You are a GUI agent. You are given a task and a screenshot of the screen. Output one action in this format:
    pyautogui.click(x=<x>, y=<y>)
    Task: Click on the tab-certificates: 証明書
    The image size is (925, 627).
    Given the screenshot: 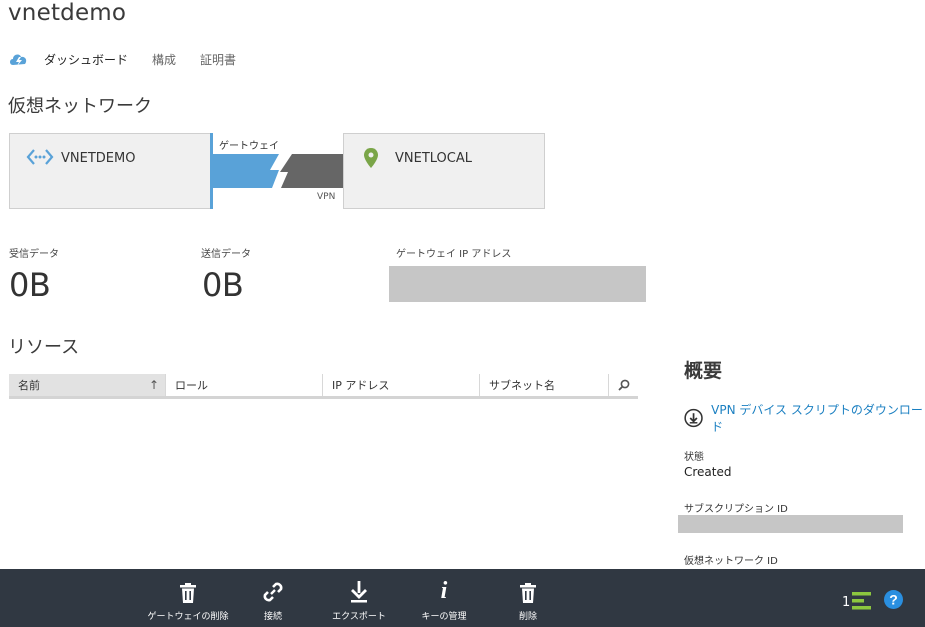 What is the action you would take?
    pyautogui.click(x=218, y=59)
    